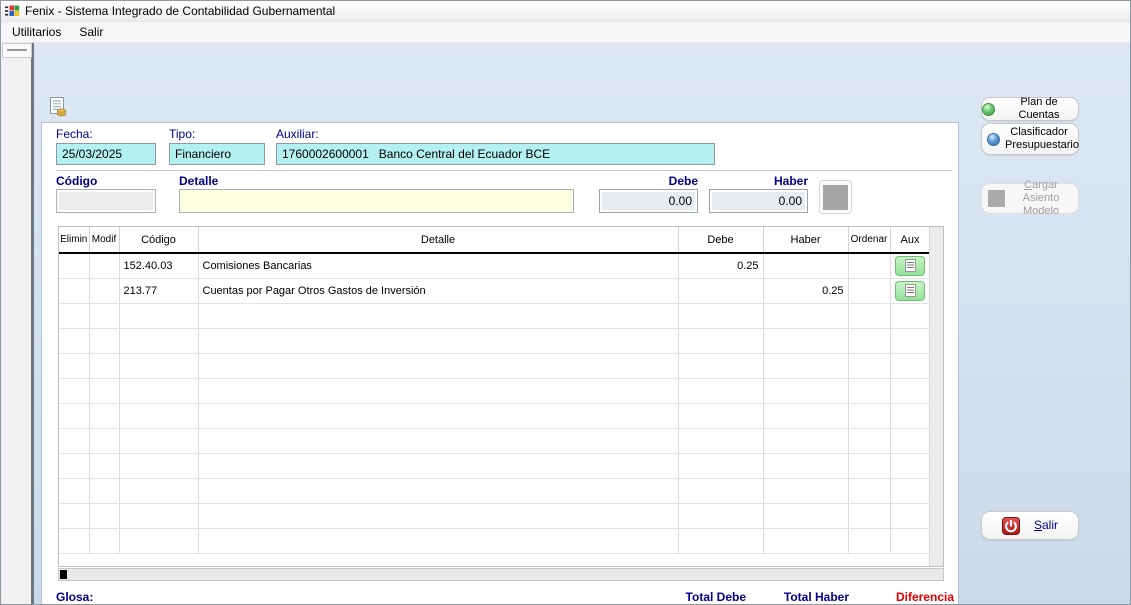 The image size is (1131, 605). I want to click on cell-haber, so click(806, 266).